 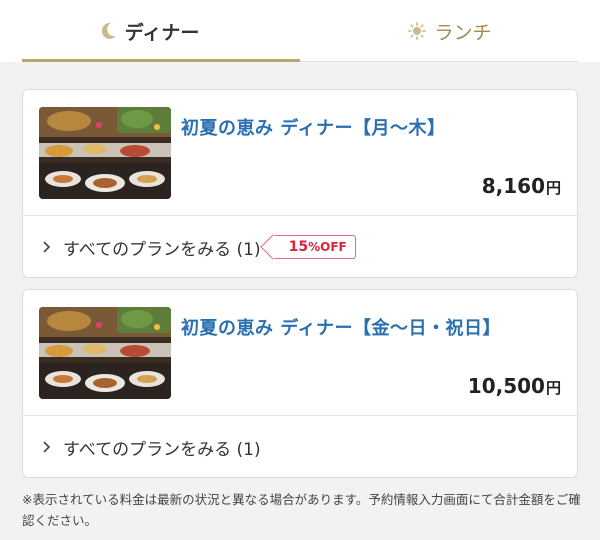 What do you see at coordinates (513, 186) in the screenshot?
I see `price-value: 8,160` at bounding box center [513, 186].